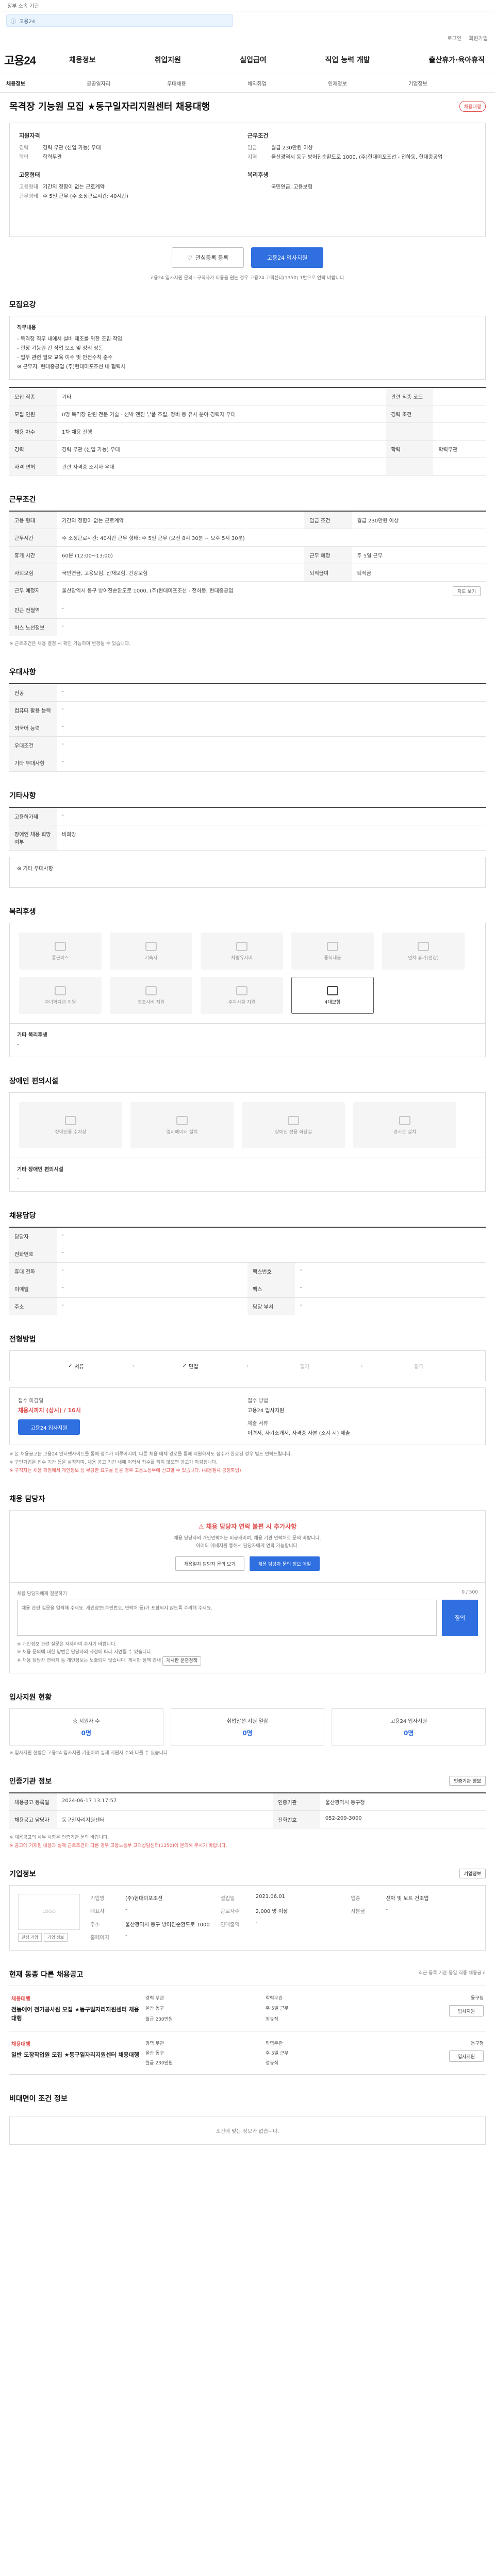 This screenshot has height=2576, width=495. What do you see at coordinates (227, 1618) in the screenshot?
I see `qa-input` at bounding box center [227, 1618].